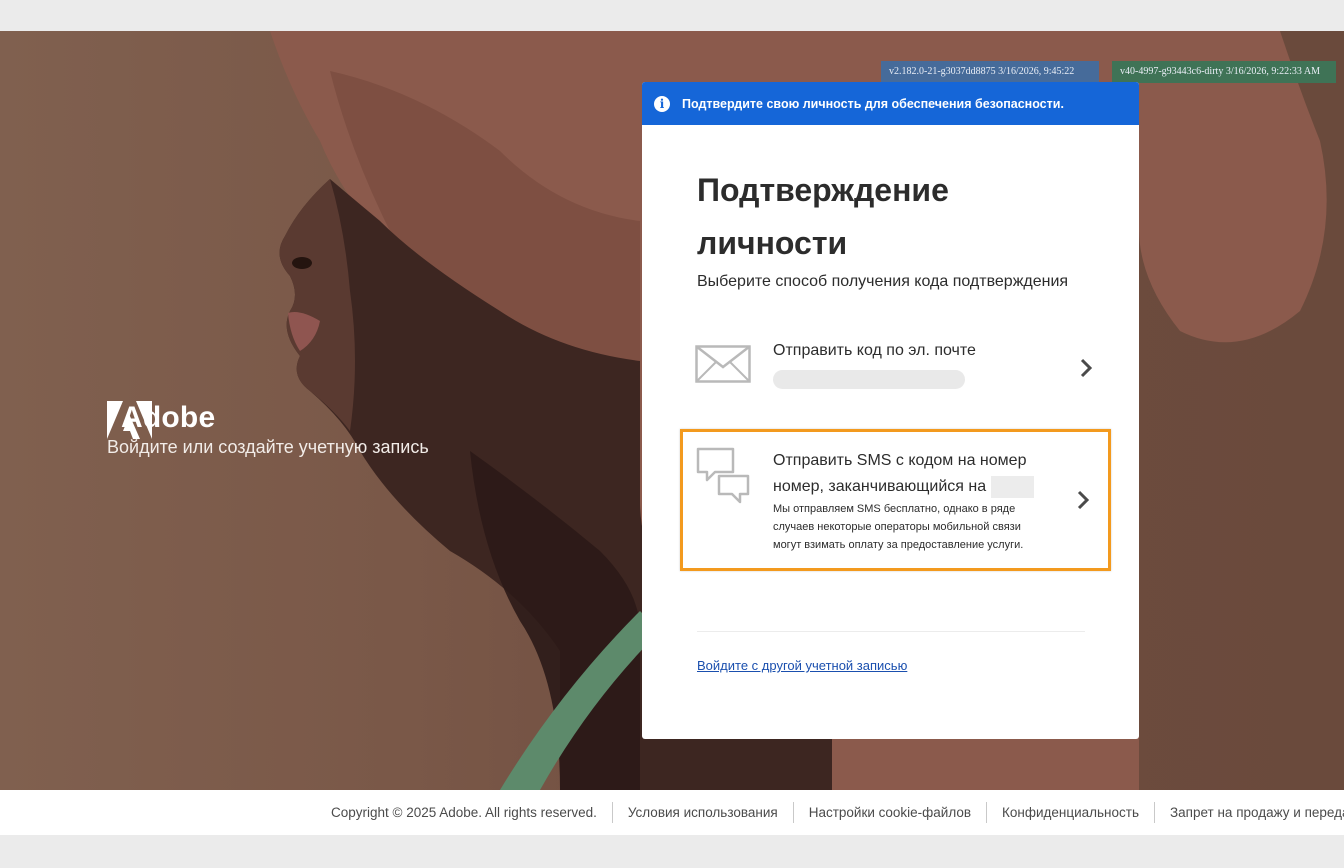 The image size is (1344, 868). I want to click on switch-account-link: Войдите с другой учетной записью, so click(802, 665).